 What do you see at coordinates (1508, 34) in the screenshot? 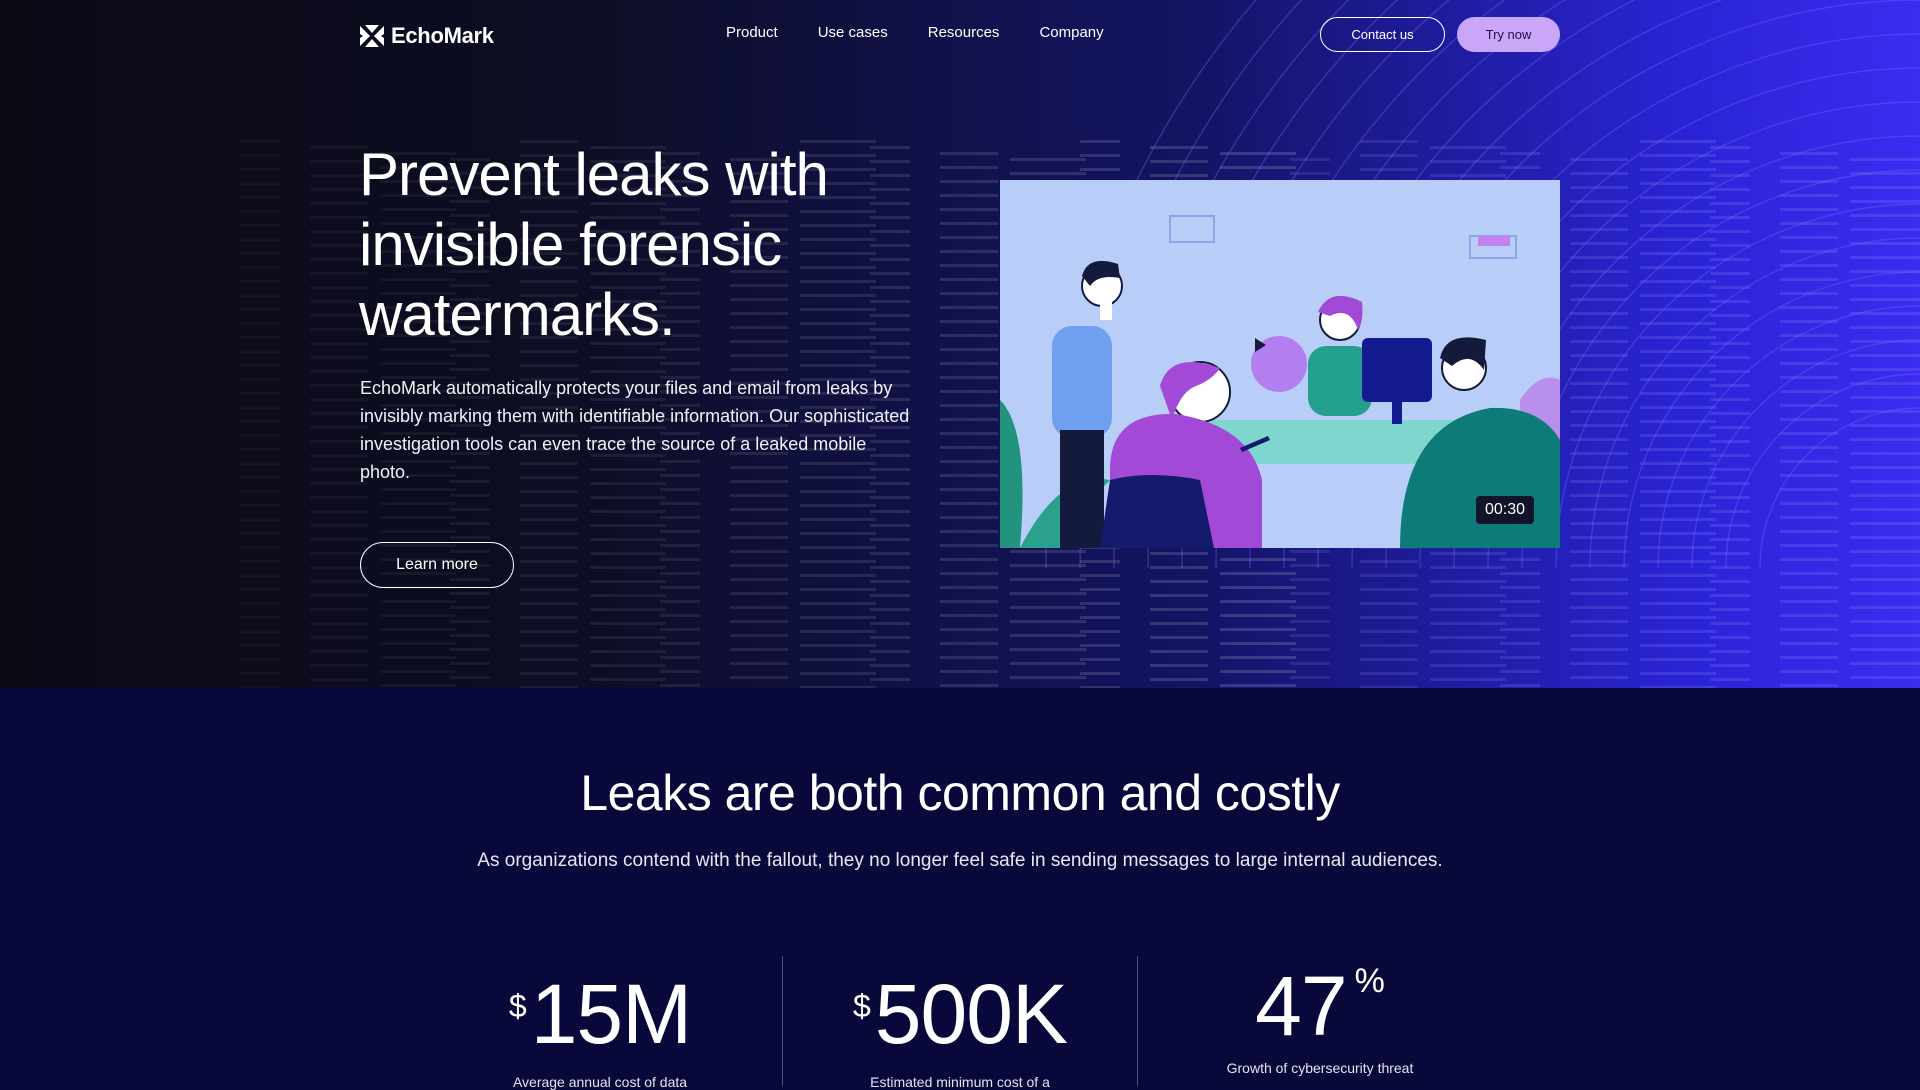
I see `try-now-button: Try now` at bounding box center [1508, 34].